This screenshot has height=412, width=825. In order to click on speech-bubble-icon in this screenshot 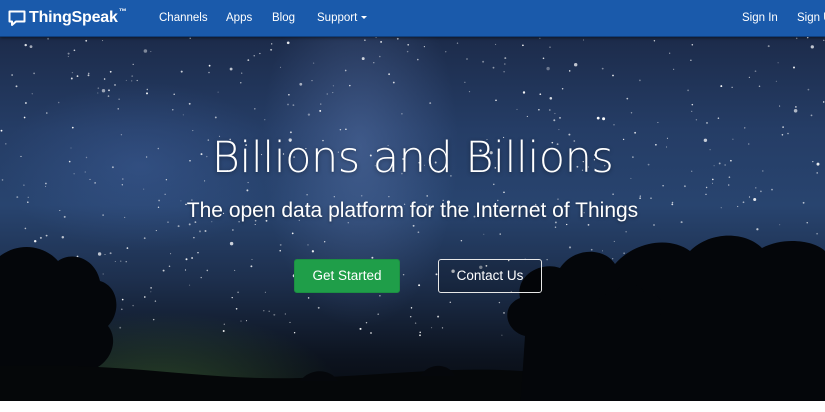, I will do `click(17, 18)`.